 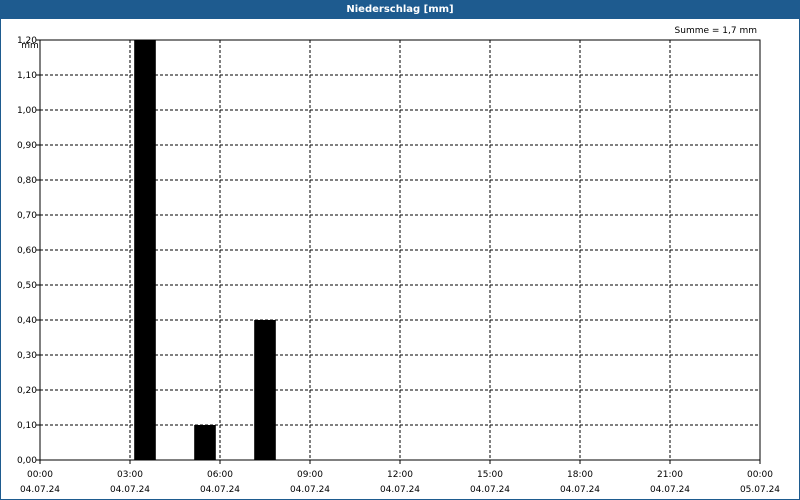 What do you see at coordinates (760, 490) in the screenshot?
I see `x-tick-date-label: 05.07.24` at bounding box center [760, 490].